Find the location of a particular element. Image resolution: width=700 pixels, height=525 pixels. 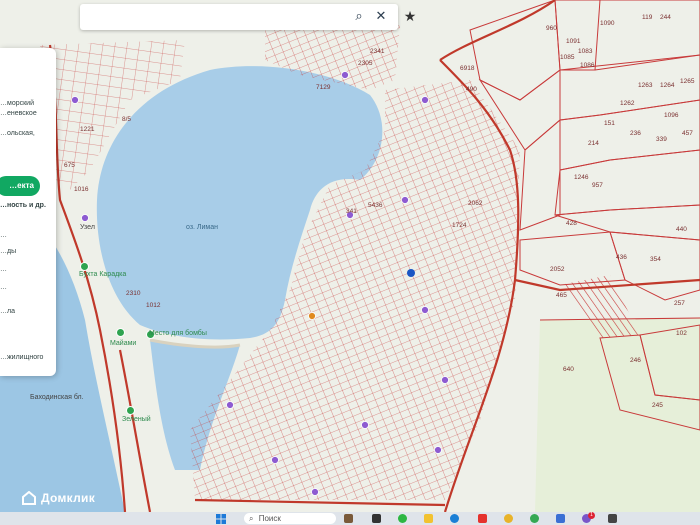

side-item: …ла is located at coordinates (7, 311).